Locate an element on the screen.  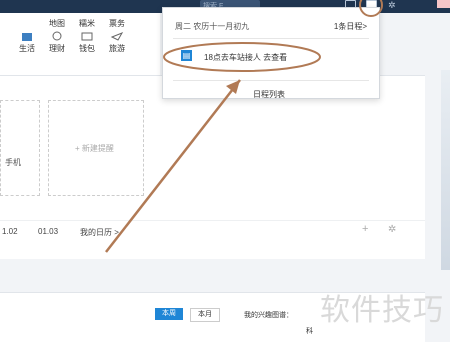
annotation-arrow-head is located at coordinates (233, 87).